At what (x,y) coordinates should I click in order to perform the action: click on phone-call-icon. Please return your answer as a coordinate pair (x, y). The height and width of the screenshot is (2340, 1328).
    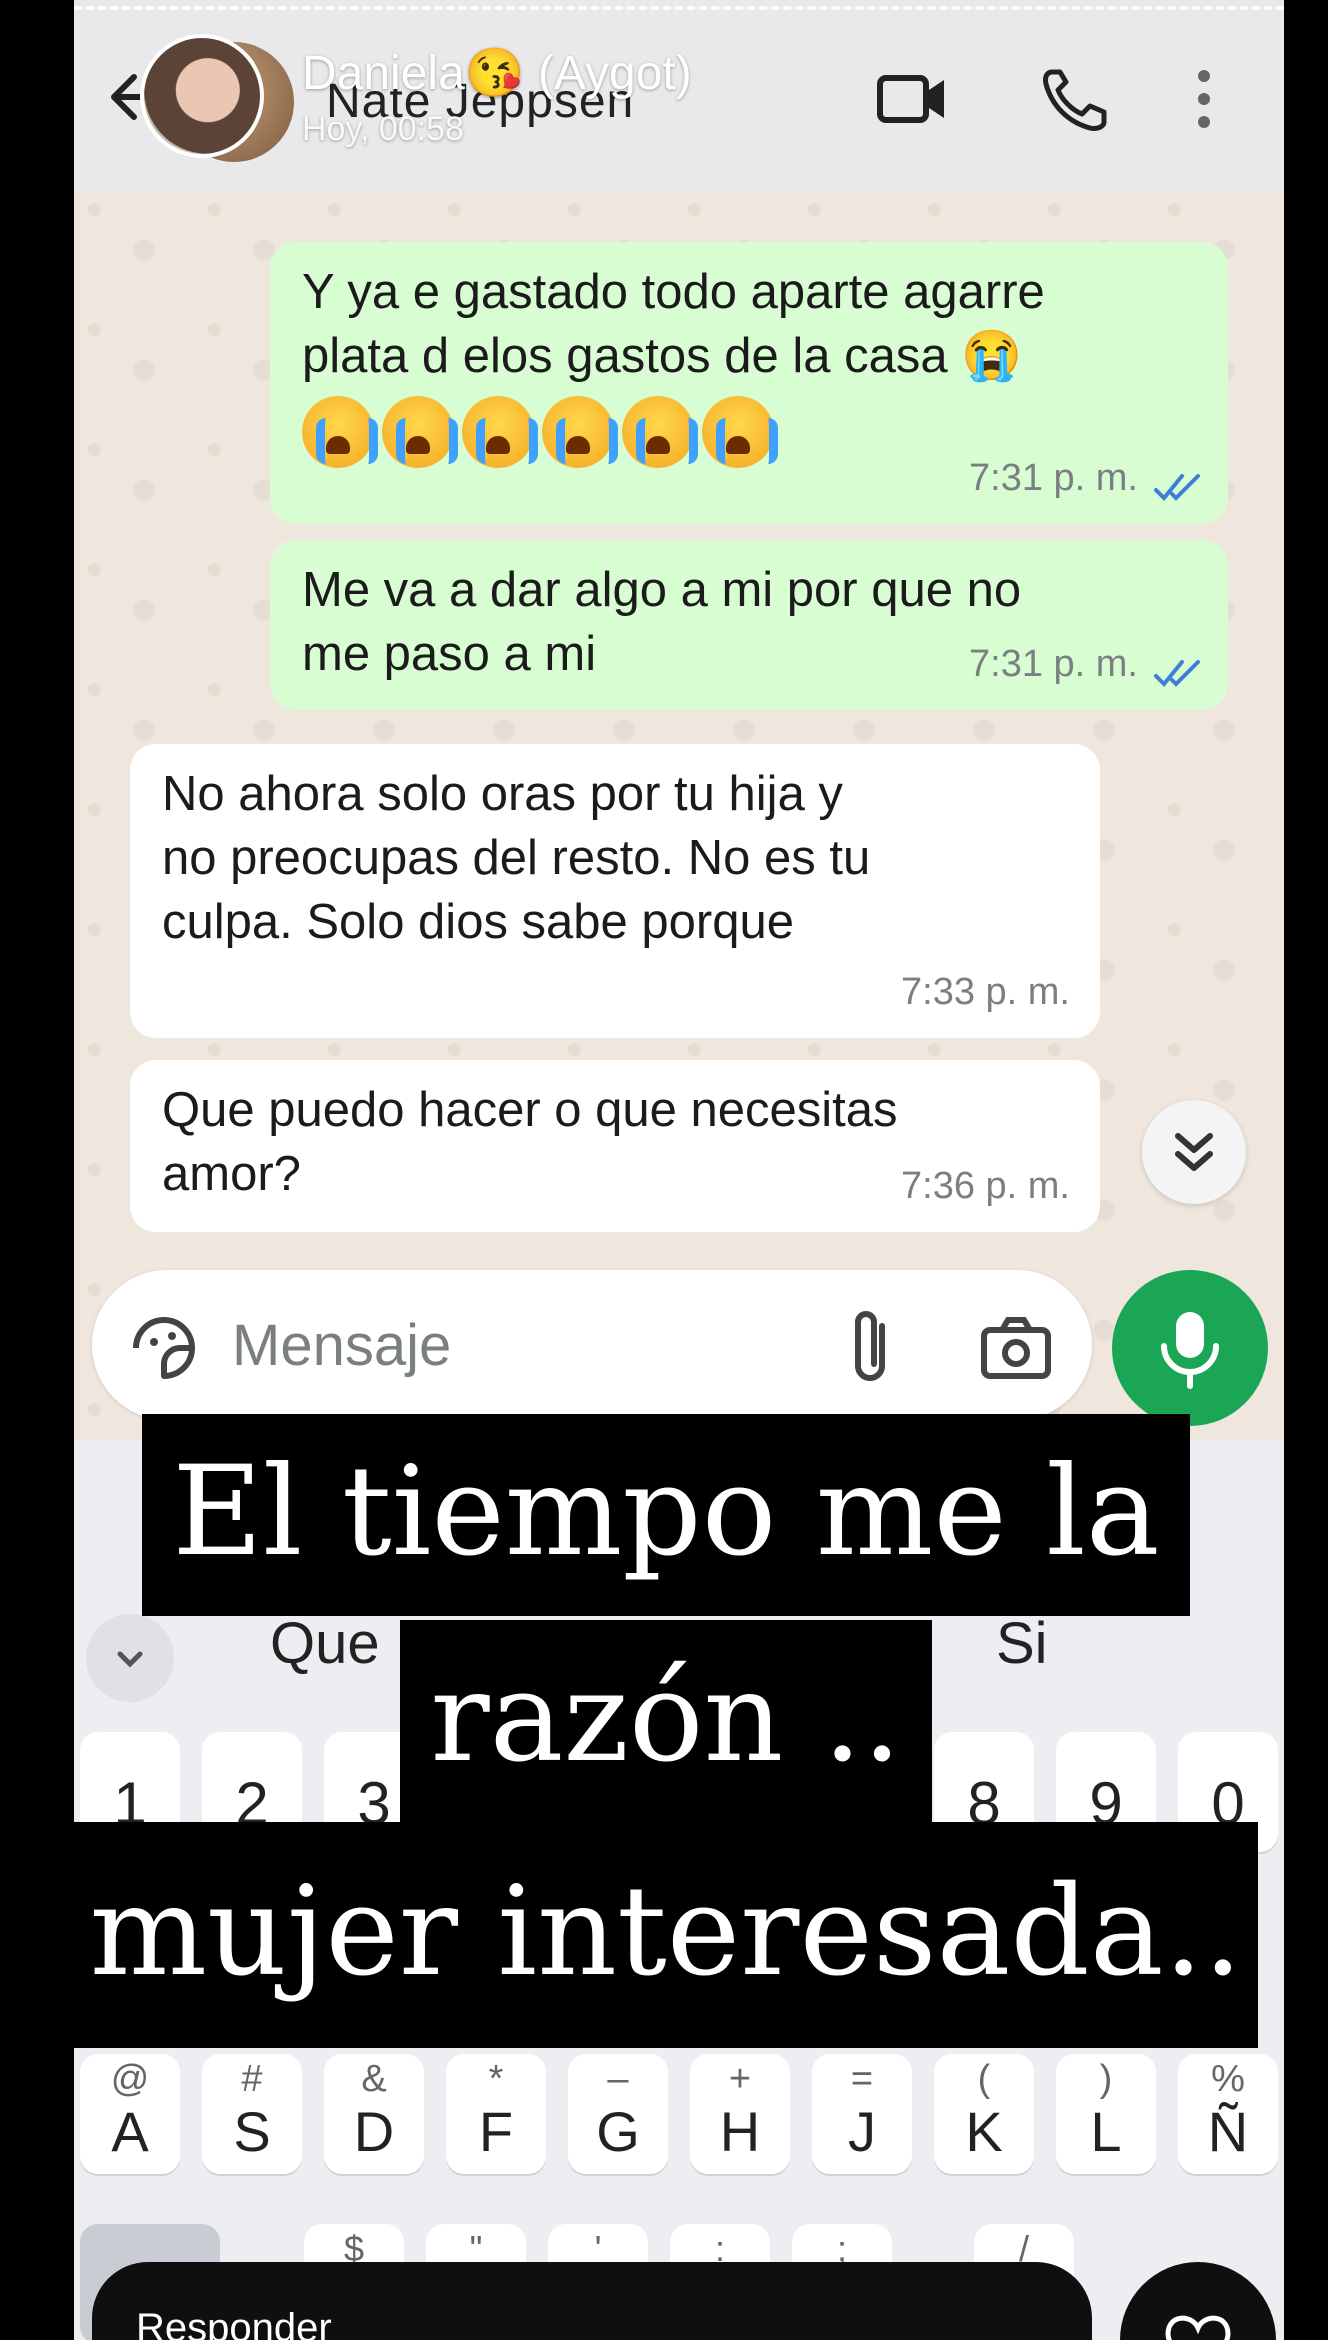
    Looking at the image, I should click on (1076, 99).